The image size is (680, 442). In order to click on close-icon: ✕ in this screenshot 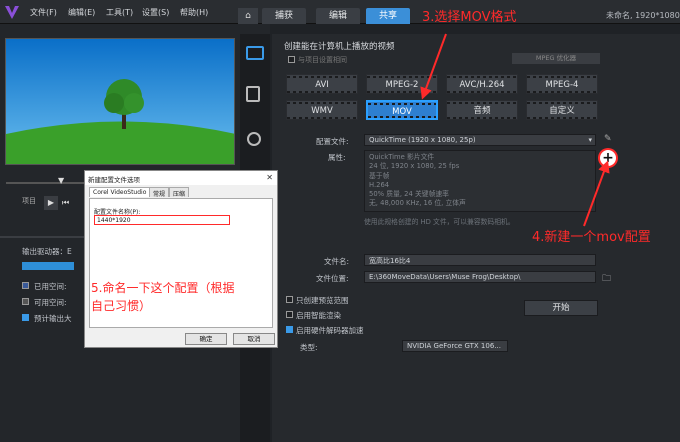, I will do `click(269, 177)`.